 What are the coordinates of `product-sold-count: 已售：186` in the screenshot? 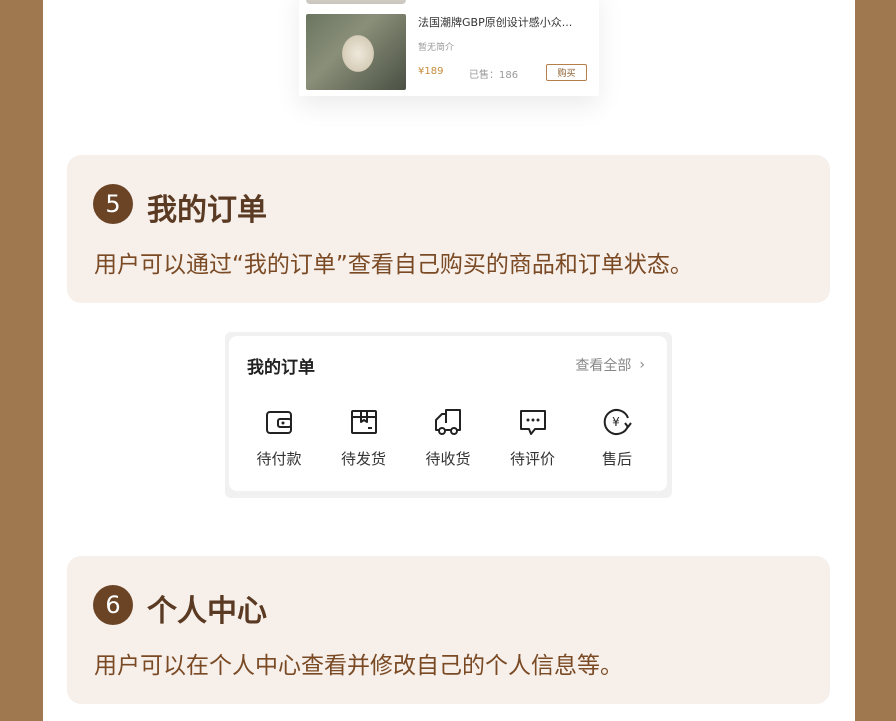 It's located at (494, 75).